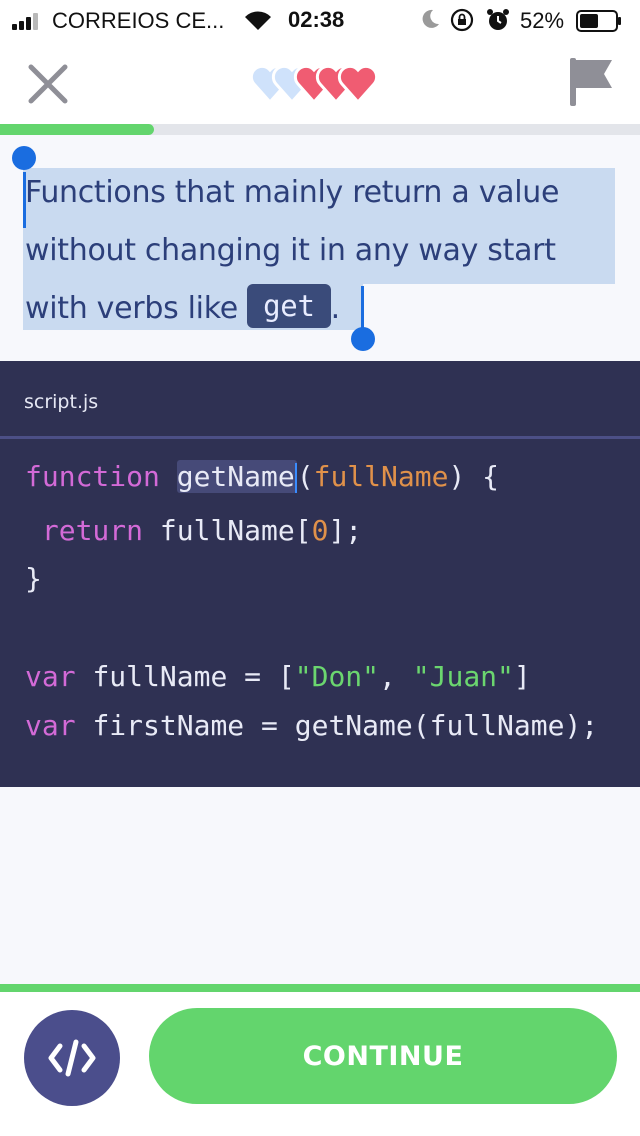 This screenshot has width=640, height=1136. What do you see at coordinates (598, 21) in the screenshot?
I see `battery-icon` at bounding box center [598, 21].